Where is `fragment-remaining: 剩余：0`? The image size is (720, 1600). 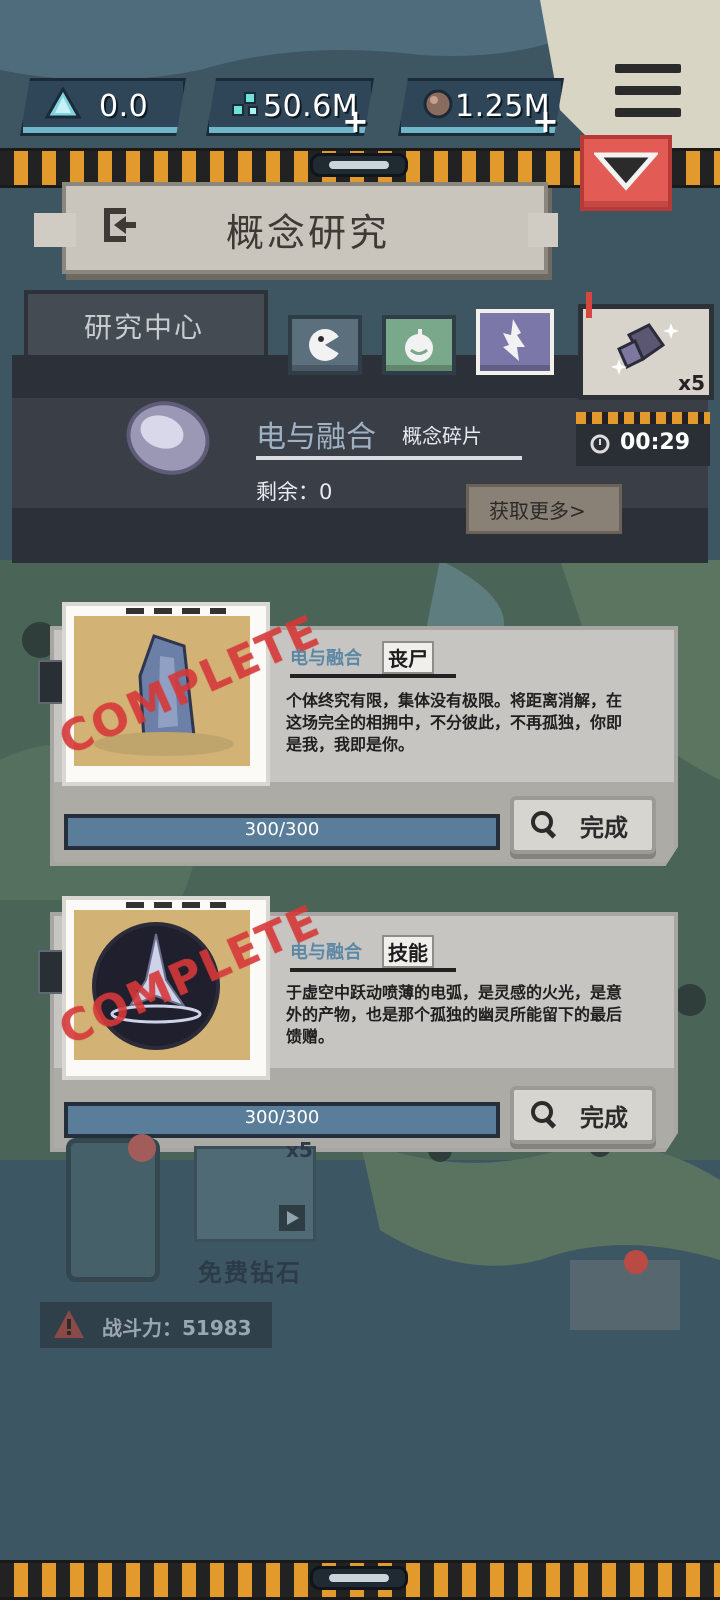 fragment-remaining: 剩余：0 is located at coordinates (294, 492).